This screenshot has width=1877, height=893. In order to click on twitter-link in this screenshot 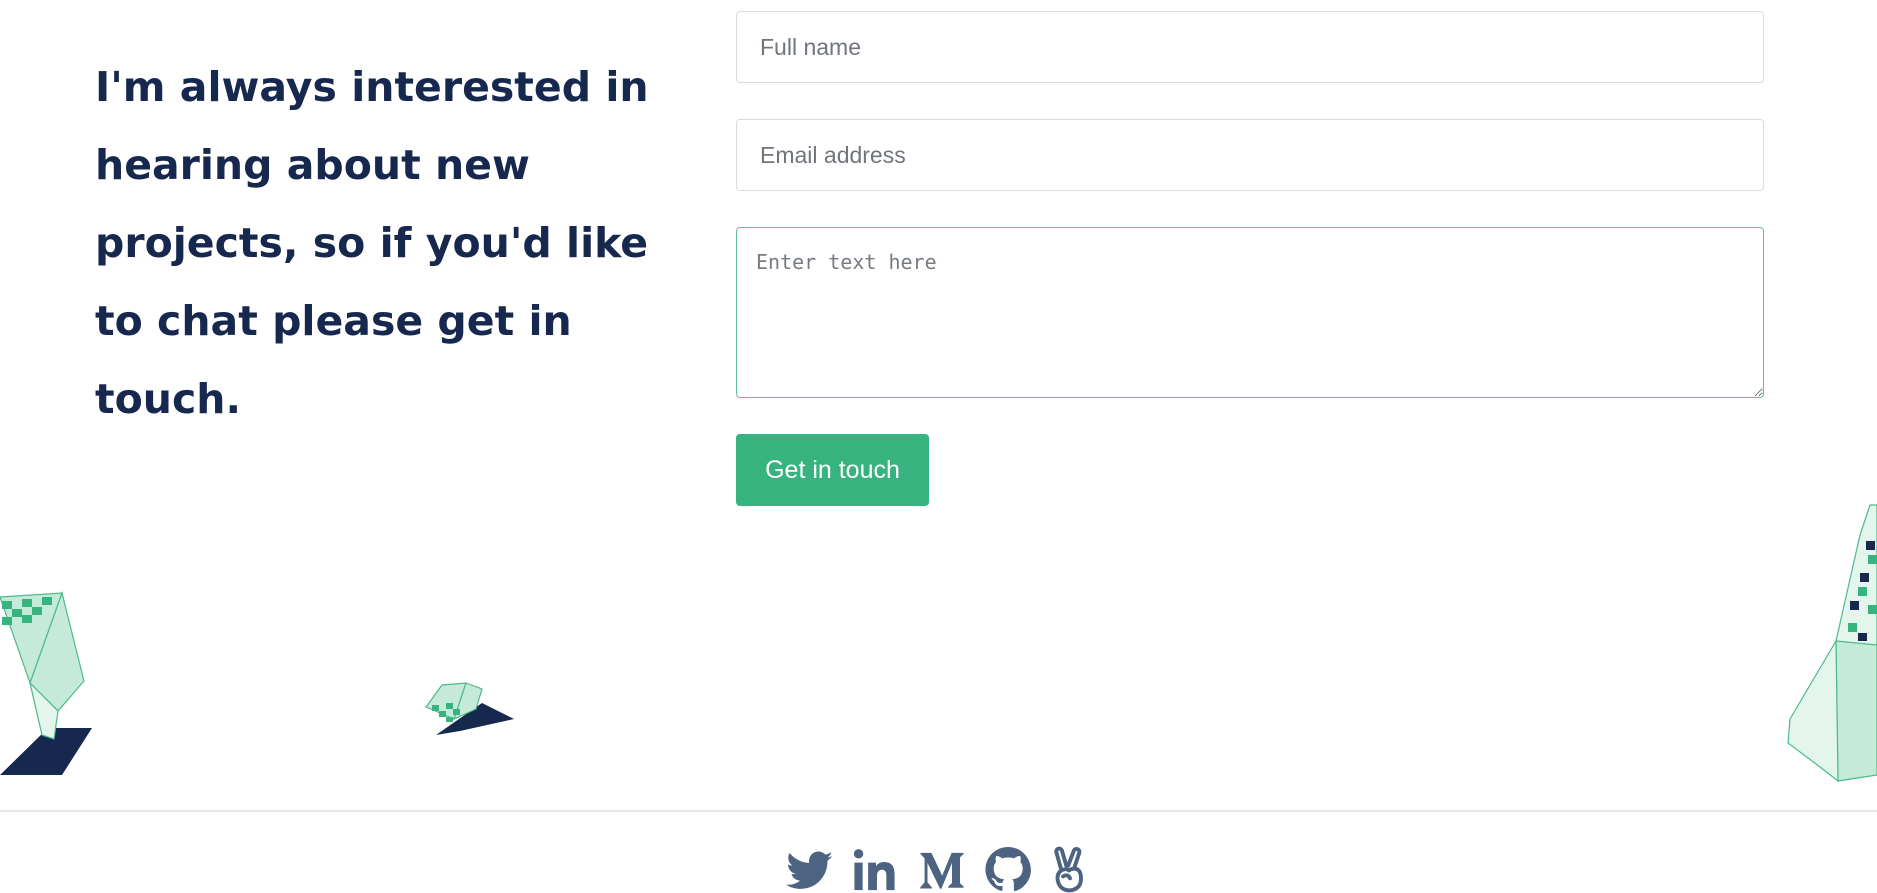, I will do `click(810, 869)`.